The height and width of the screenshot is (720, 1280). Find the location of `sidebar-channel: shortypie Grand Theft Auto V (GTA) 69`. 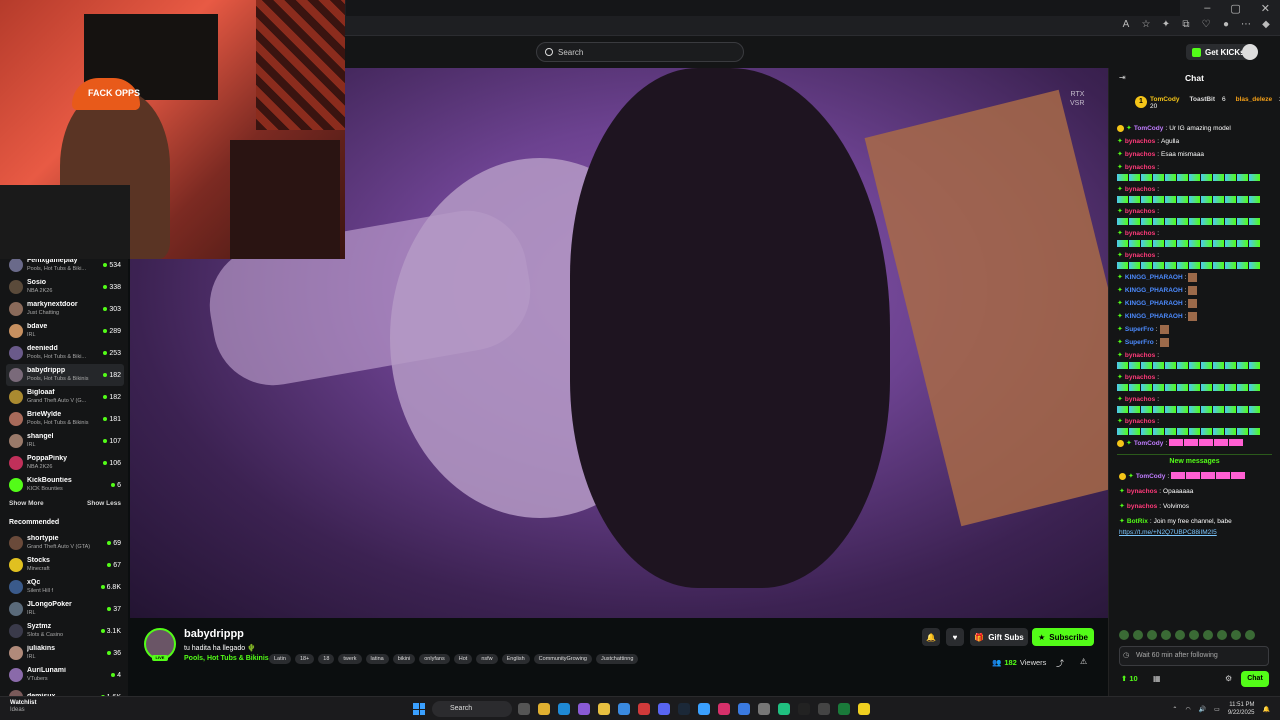

sidebar-channel: shortypie Grand Theft Auto V (GTA) 69 is located at coordinates (65, 543).